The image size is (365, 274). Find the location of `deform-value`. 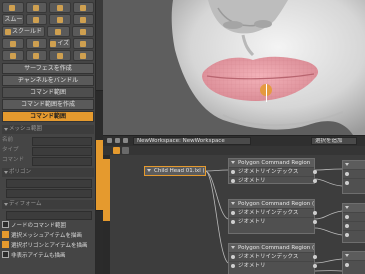

deform-value is located at coordinates (49, 215).